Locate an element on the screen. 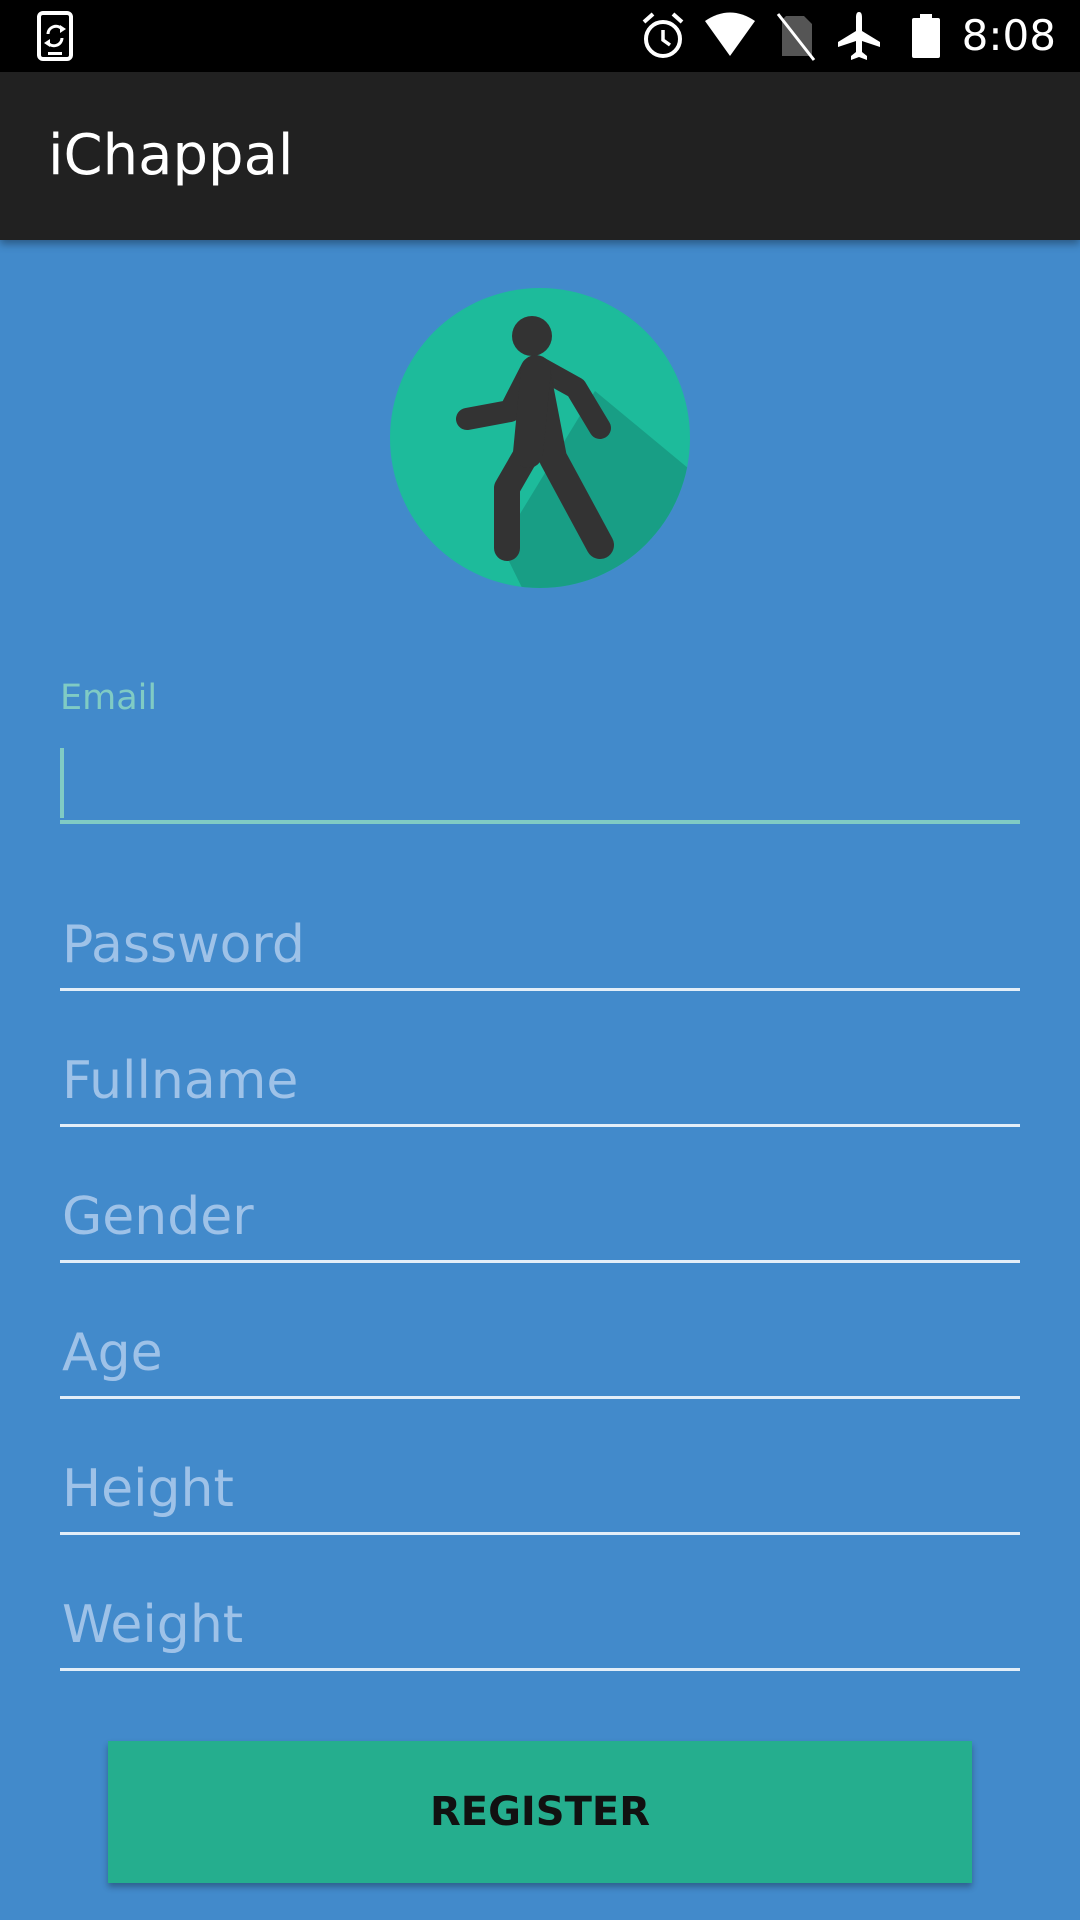 This screenshot has width=1080, height=1920. app-title: iChappal is located at coordinates (171, 155).